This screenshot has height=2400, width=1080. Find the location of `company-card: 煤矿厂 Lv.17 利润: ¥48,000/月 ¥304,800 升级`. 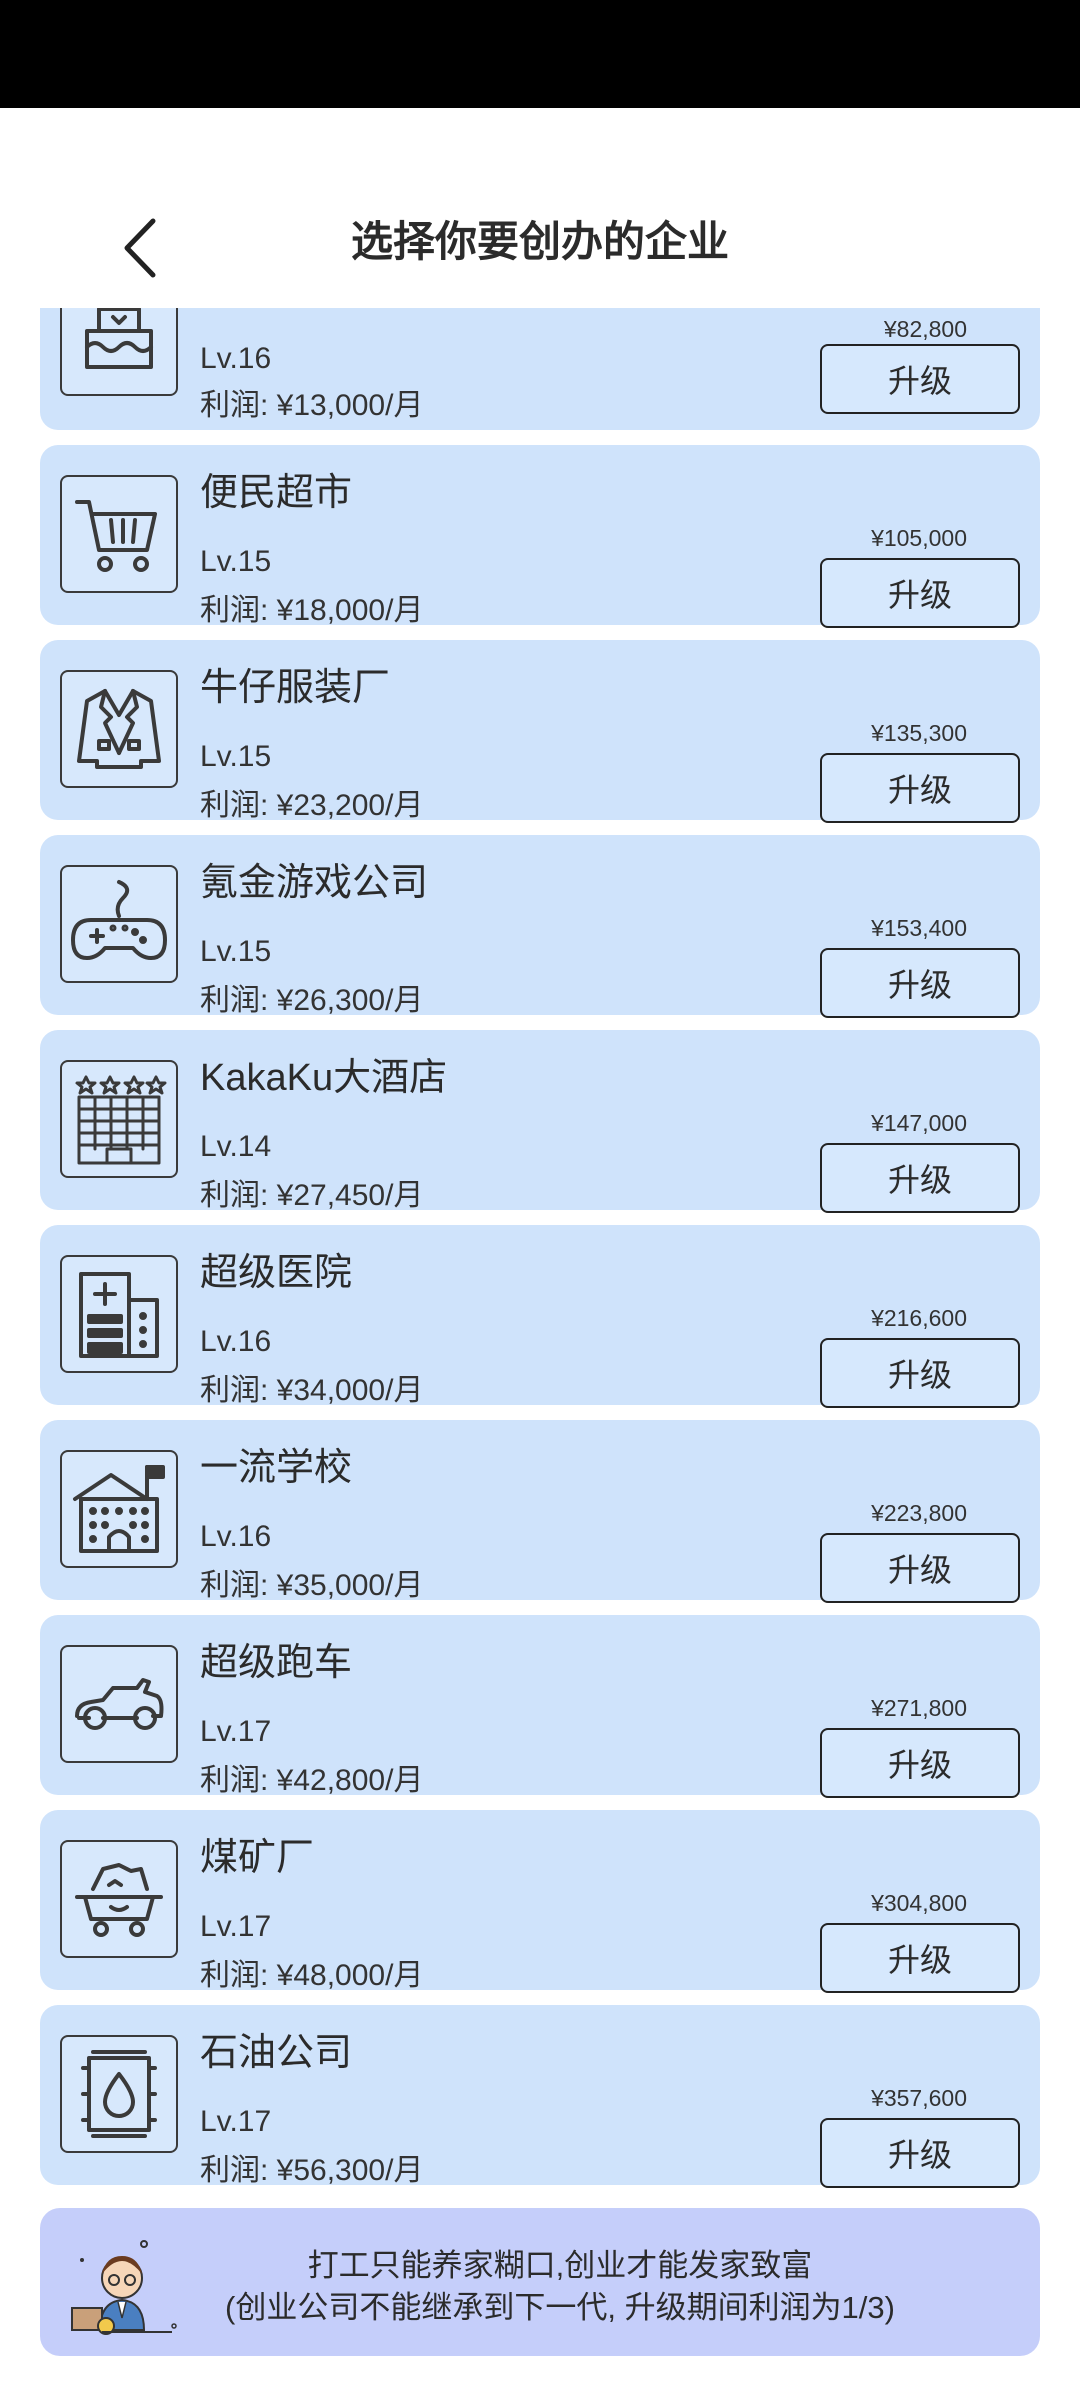

company-card: 煤矿厂 Lv.17 利润: ¥48,000/月 ¥304,800 升级 is located at coordinates (540, 1901).